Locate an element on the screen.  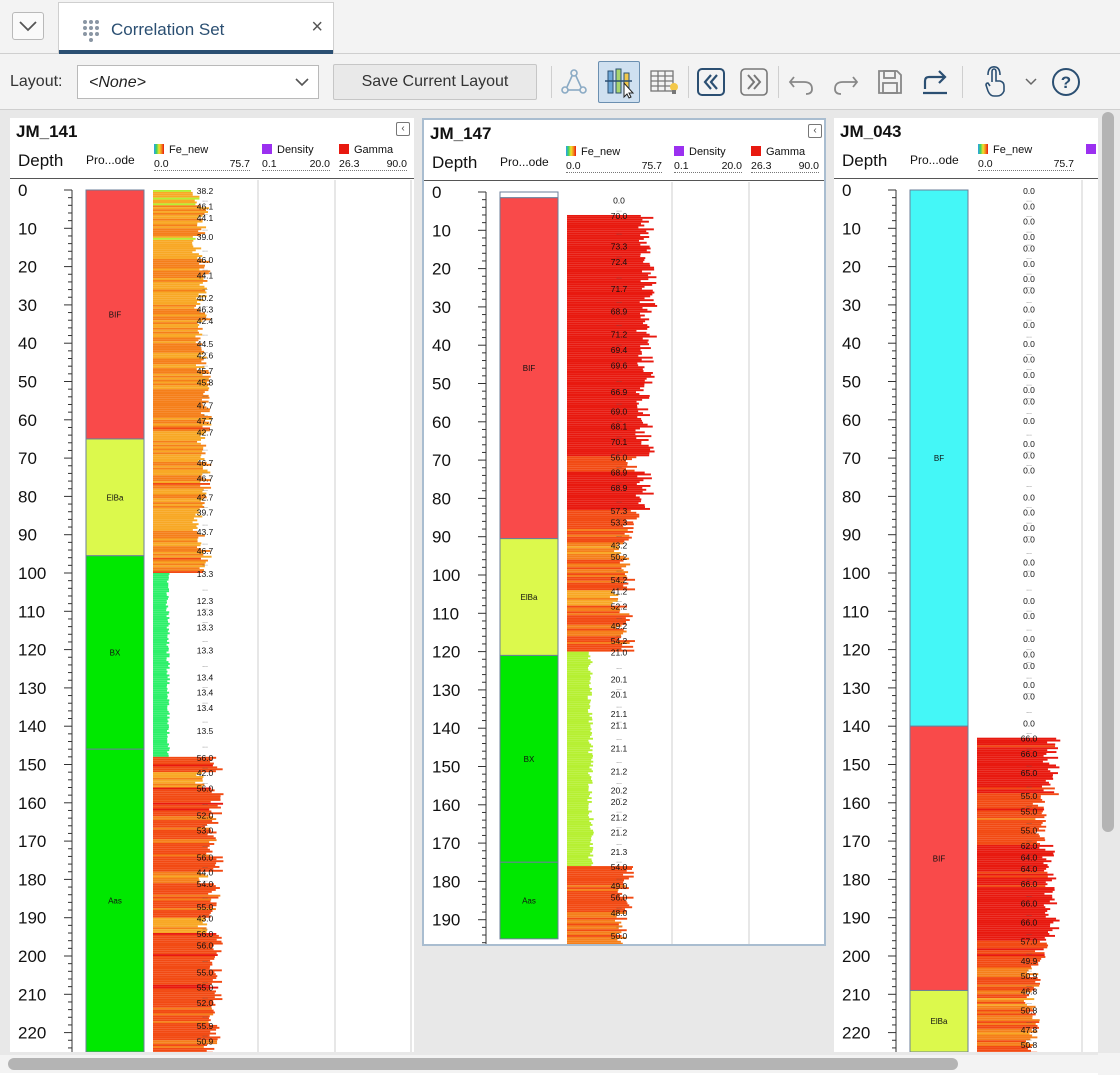
fe-value-label: 21.3 is located at coordinates (619, 852).